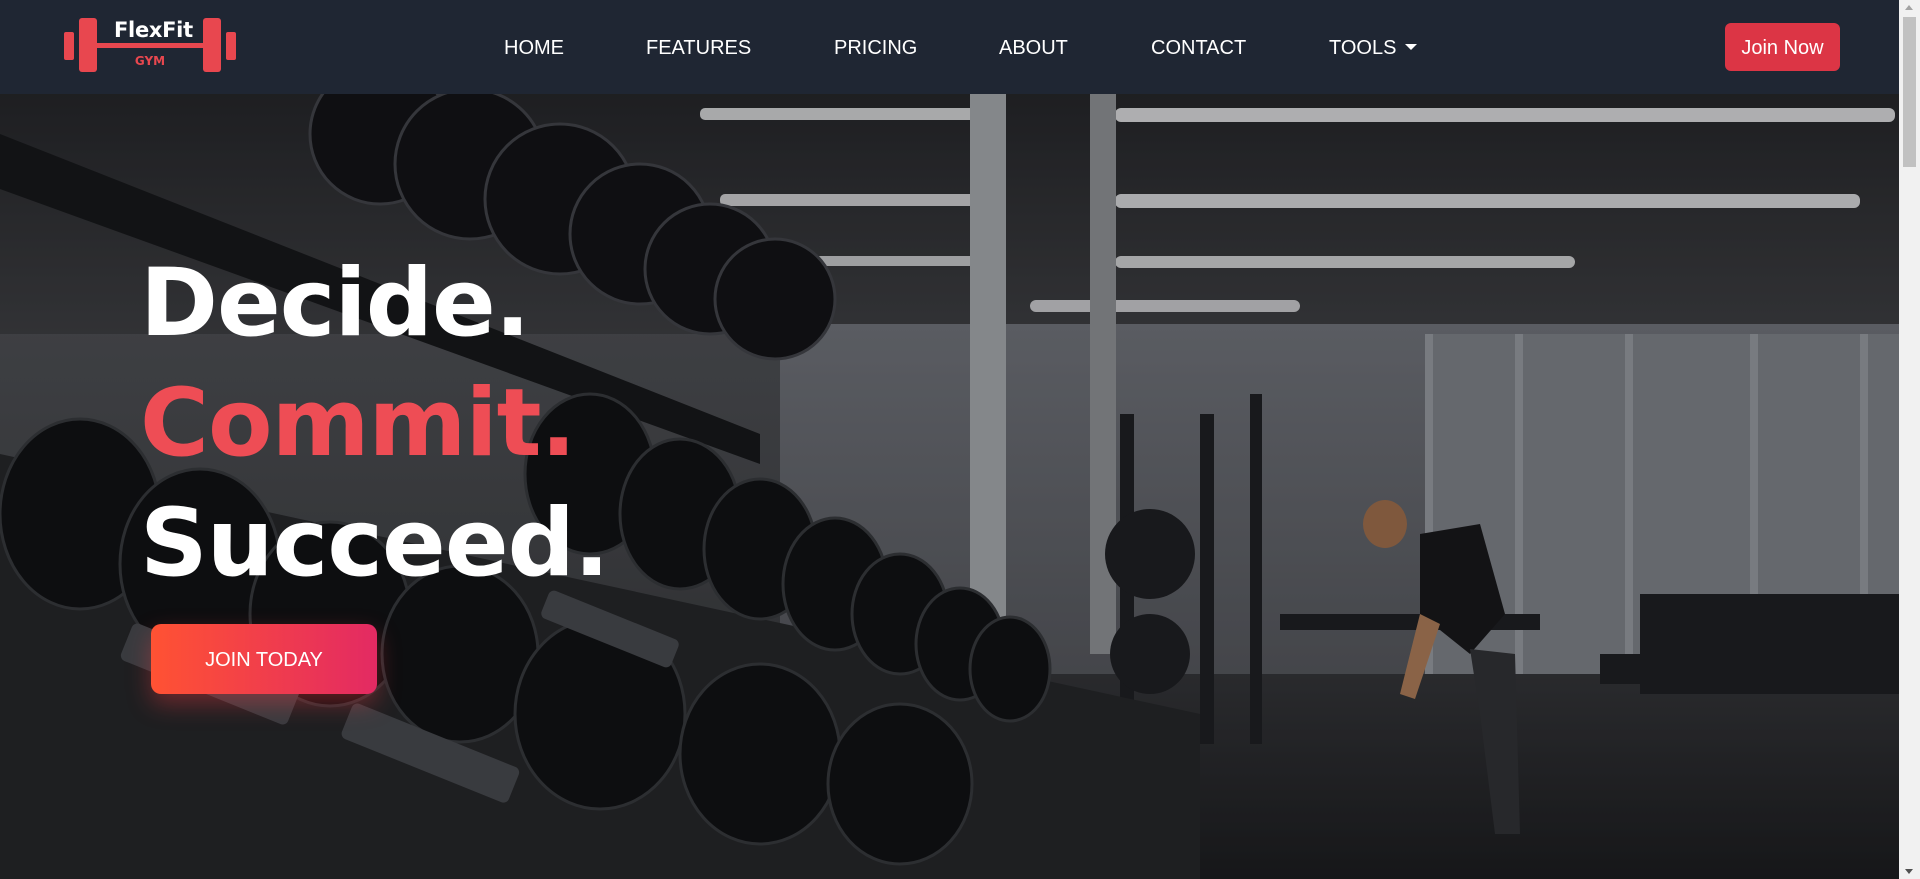 The width and height of the screenshot is (1920, 879). Describe the element at coordinates (1909, 871) in the screenshot. I see `scroll-down-icon` at that location.